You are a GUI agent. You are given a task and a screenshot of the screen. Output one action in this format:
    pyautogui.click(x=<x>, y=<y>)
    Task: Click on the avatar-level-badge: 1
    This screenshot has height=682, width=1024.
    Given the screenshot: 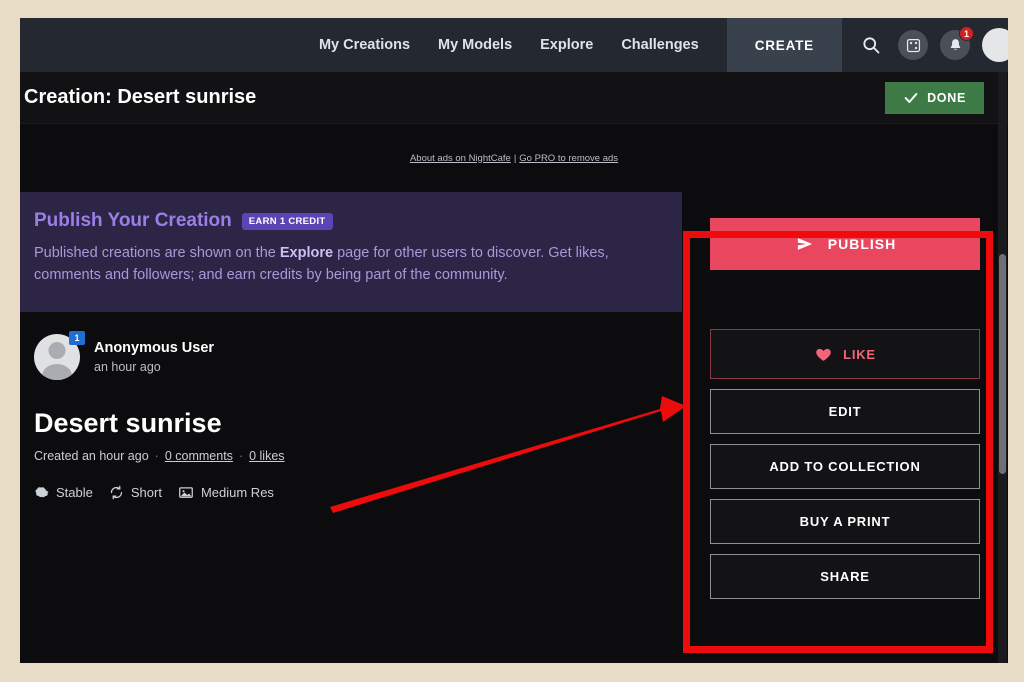 What is the action you would take?
    pyautogui.click(x=77, y=338)
    